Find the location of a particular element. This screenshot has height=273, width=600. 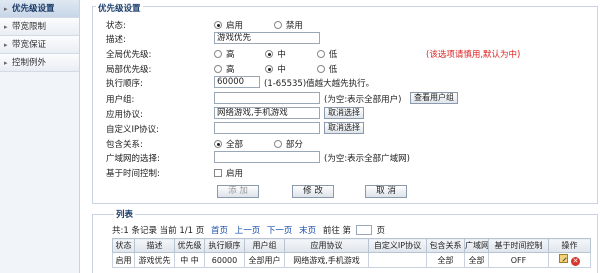

cell-priority: 中 中 is located at coordinates (189, 260).